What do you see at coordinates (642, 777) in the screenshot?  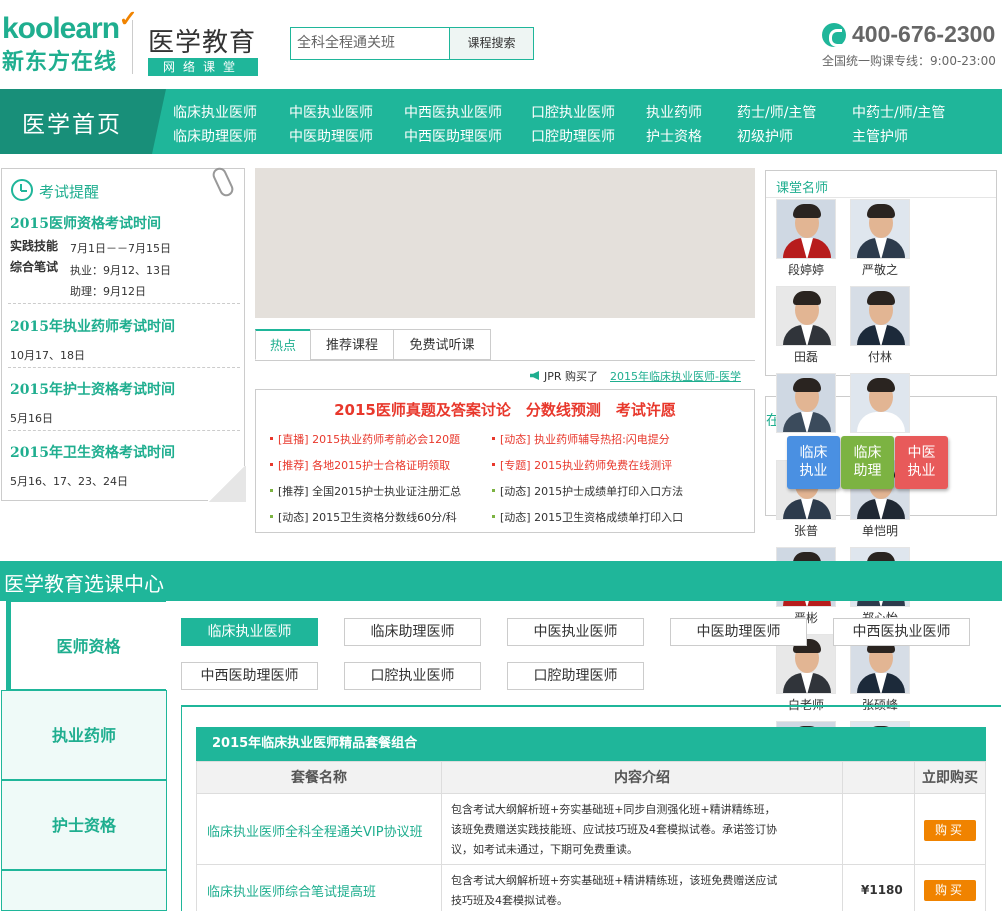 I see `column-header: 内容介绍` at bounding box center [642, 777].